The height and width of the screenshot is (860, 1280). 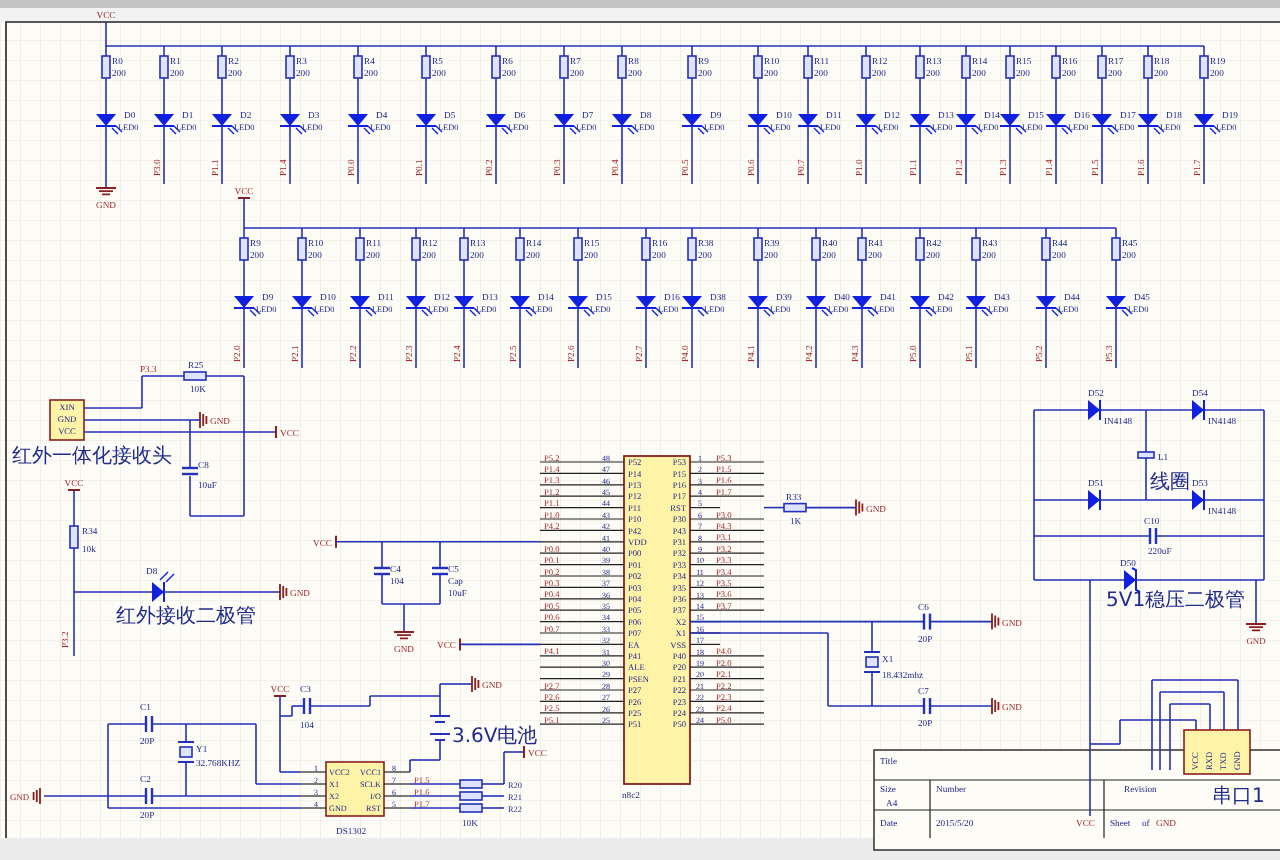 What do you see at coordinates (1238, 797) in the screenshot?
I see `connector-caption: 串口1` at bounding box center [1238, 797].